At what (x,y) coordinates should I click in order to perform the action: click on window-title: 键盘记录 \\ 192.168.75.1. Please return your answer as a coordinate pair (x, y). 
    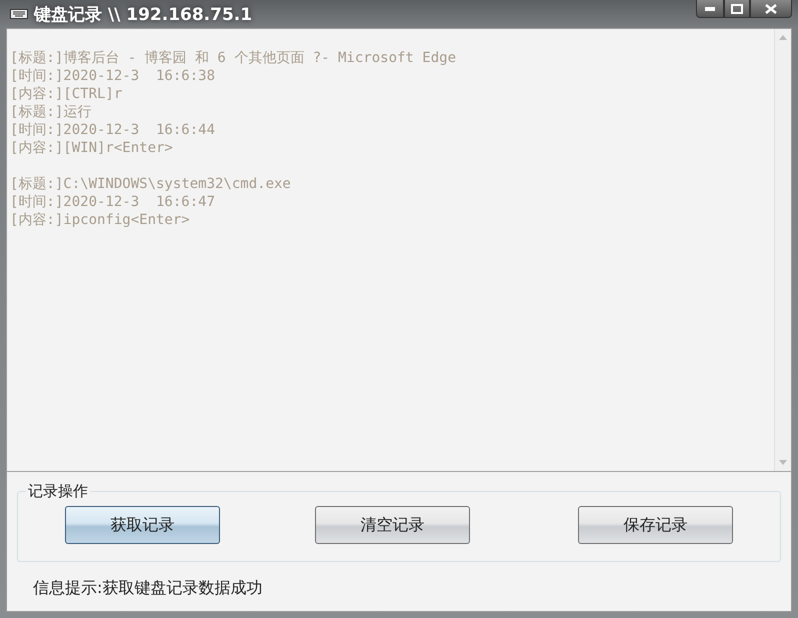
    Looking at the image, I should click on (143, 15).